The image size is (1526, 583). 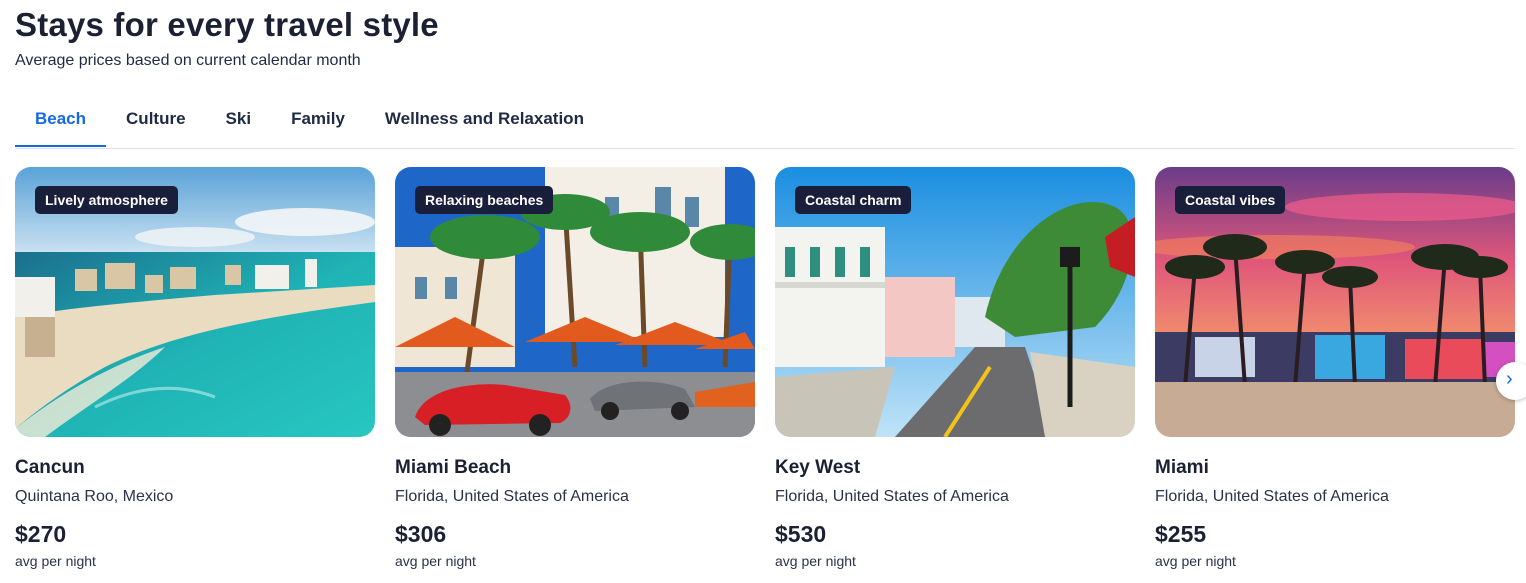 What do you see at coordinates (801, 534) in the screenshot?
I see `card-price: $530` at bounding box center [801, 534].